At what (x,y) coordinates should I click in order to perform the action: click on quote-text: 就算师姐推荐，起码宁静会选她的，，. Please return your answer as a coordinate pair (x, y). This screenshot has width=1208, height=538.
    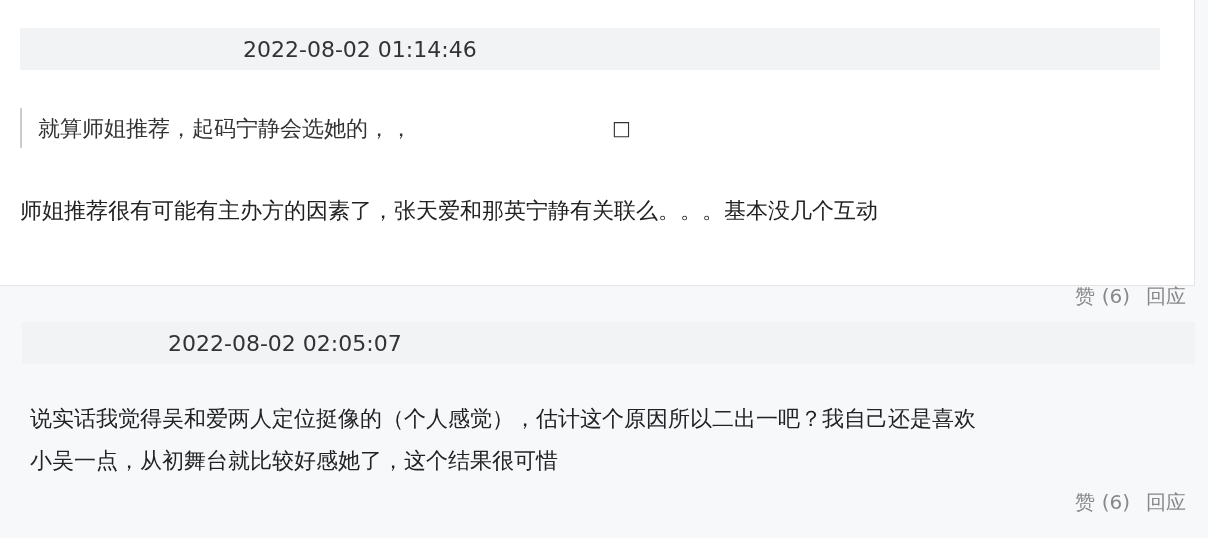
    Looking at the image, I should click on (225, 128).